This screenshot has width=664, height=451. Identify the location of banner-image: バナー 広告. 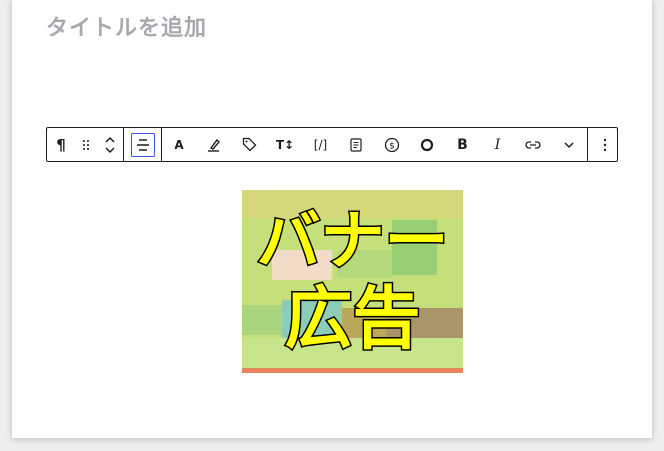
(352, 281).